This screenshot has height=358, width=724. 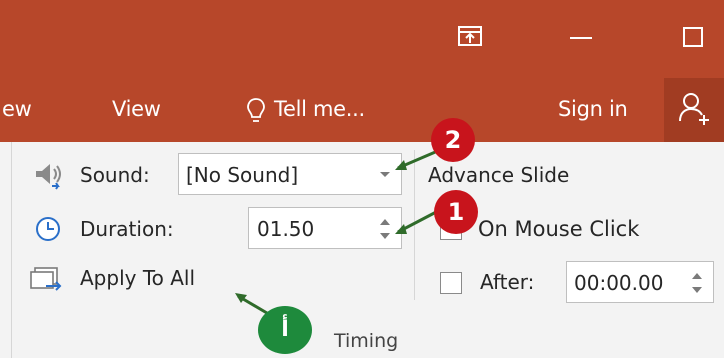 I want to click on annotation-badge-2: 2, so click(x=453, y=140).